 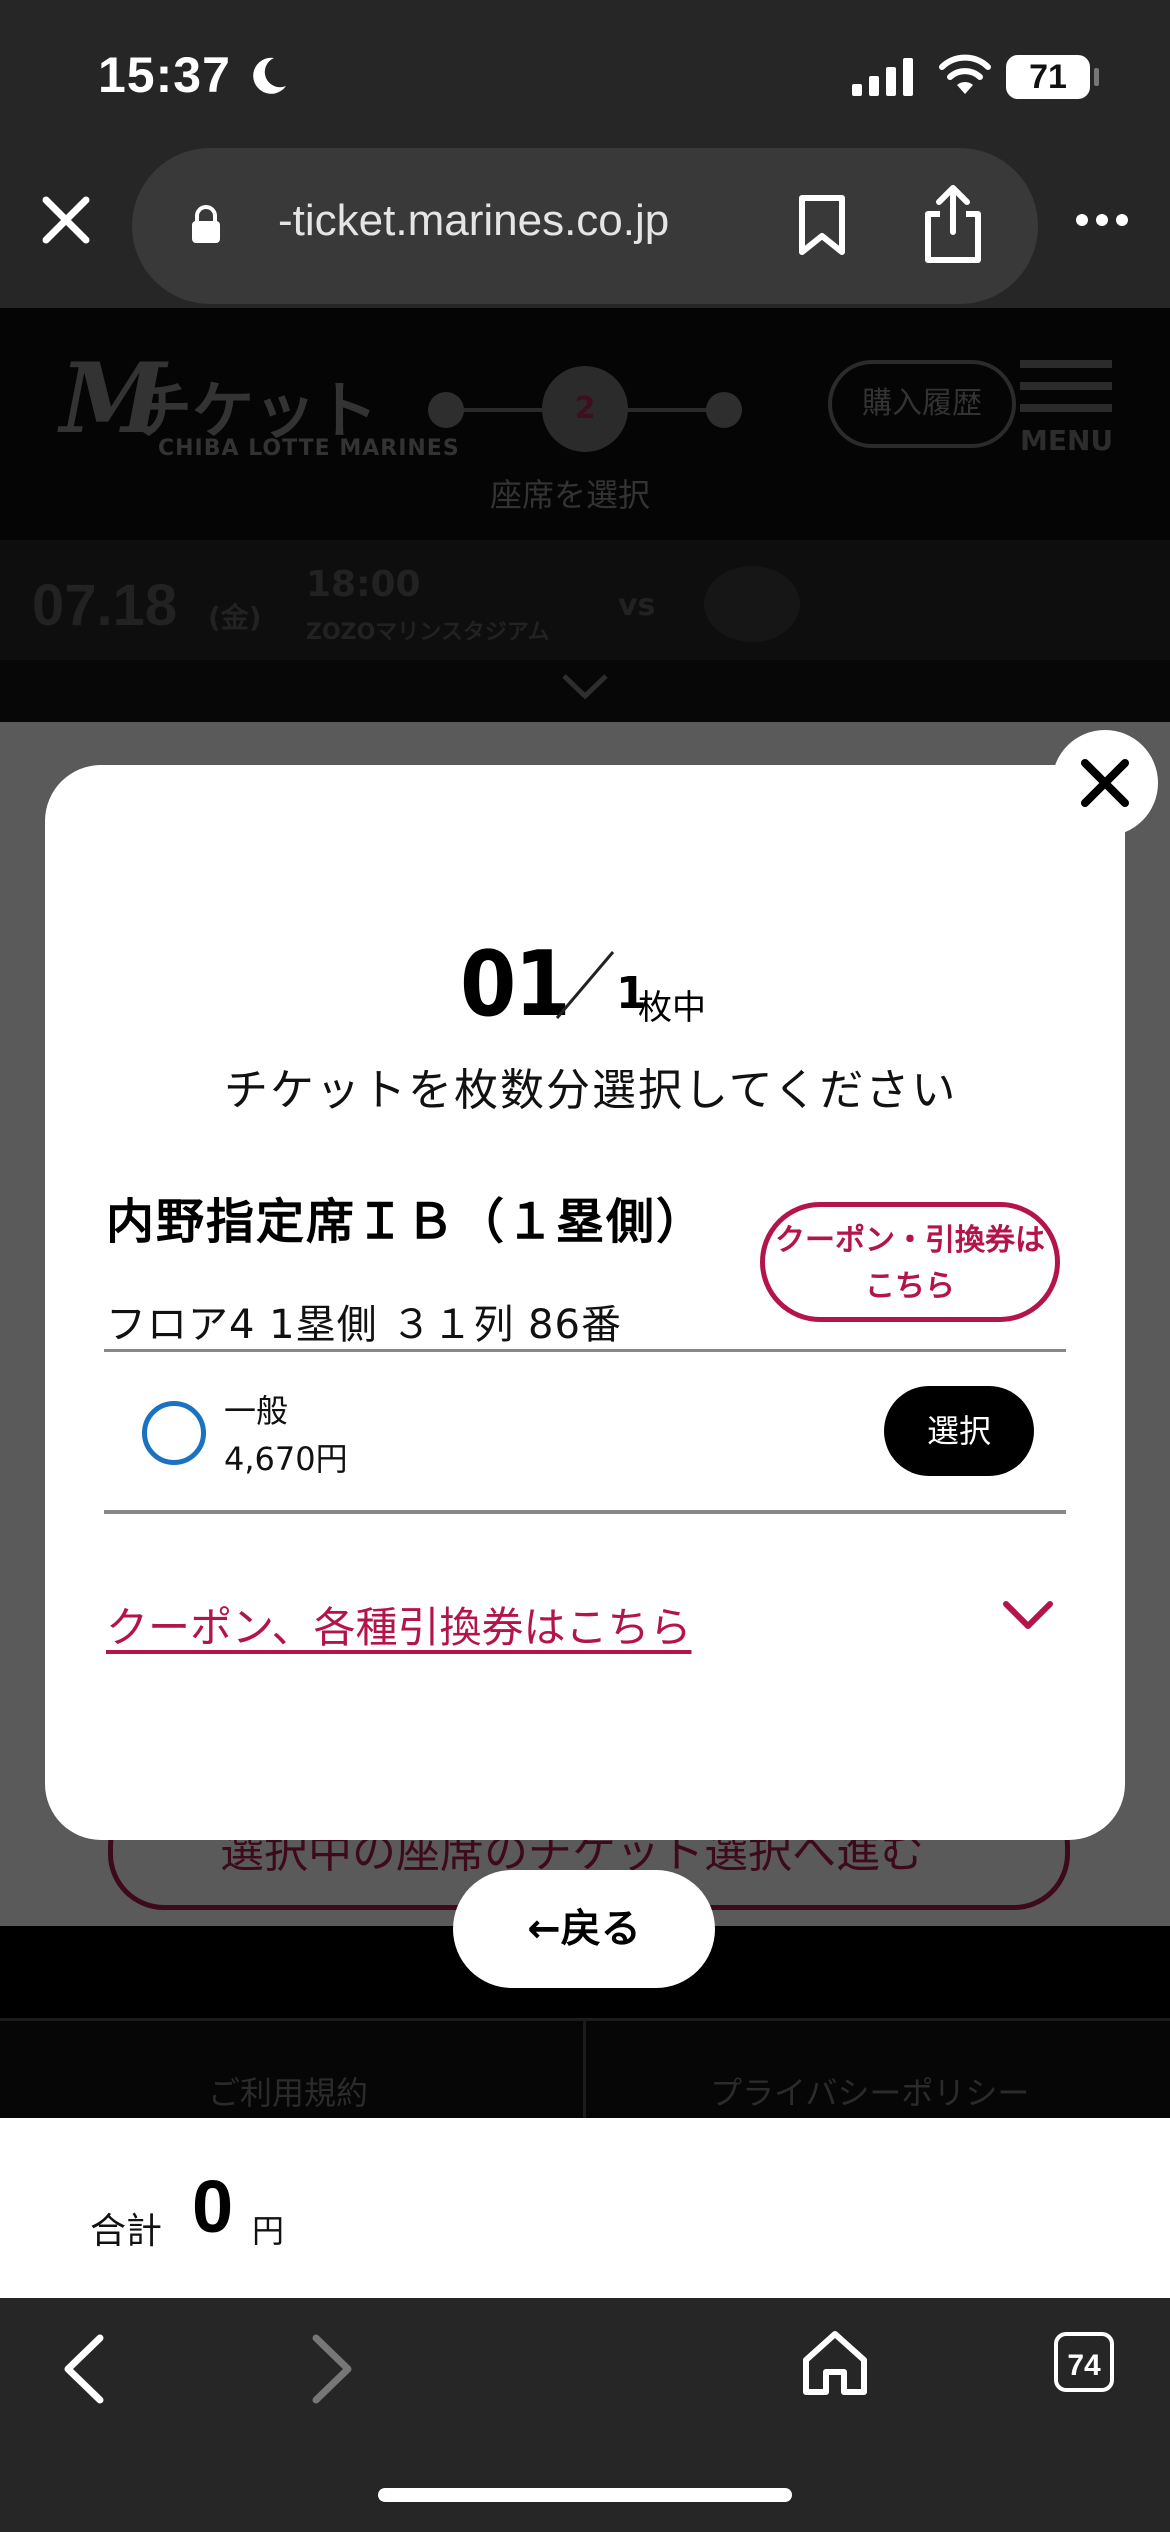 I want to click on fare-price: 4,670円, so click(x=286, y=1459).